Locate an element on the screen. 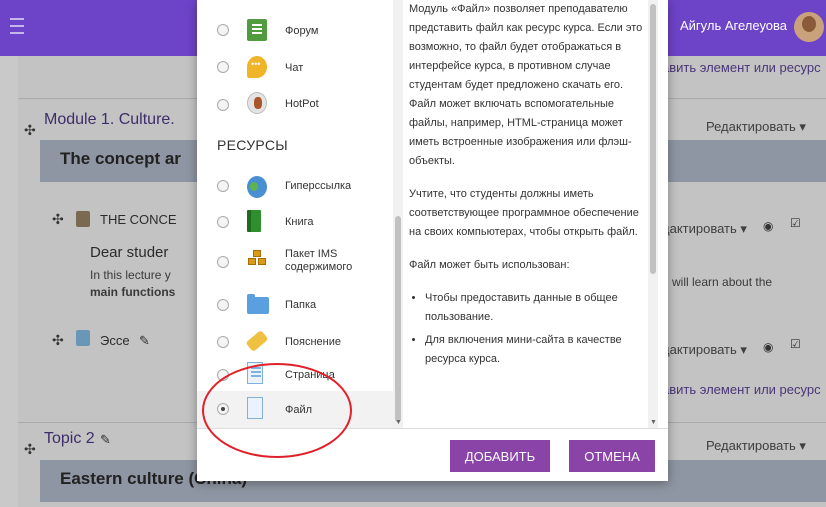 The width and height of the screenshot is (826, 507). option-label: Книга is located at coordinates (299, 222).